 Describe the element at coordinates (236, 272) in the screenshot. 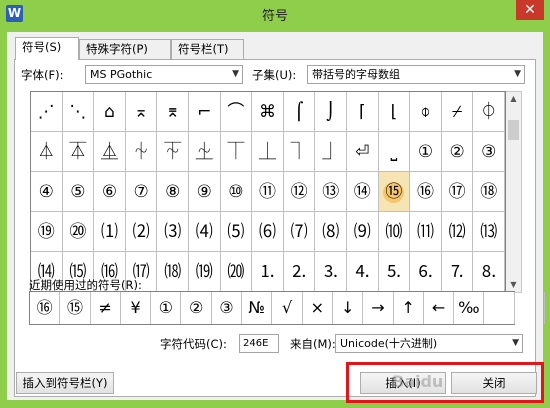

I see `symbol-cell: ⒇` at that location.